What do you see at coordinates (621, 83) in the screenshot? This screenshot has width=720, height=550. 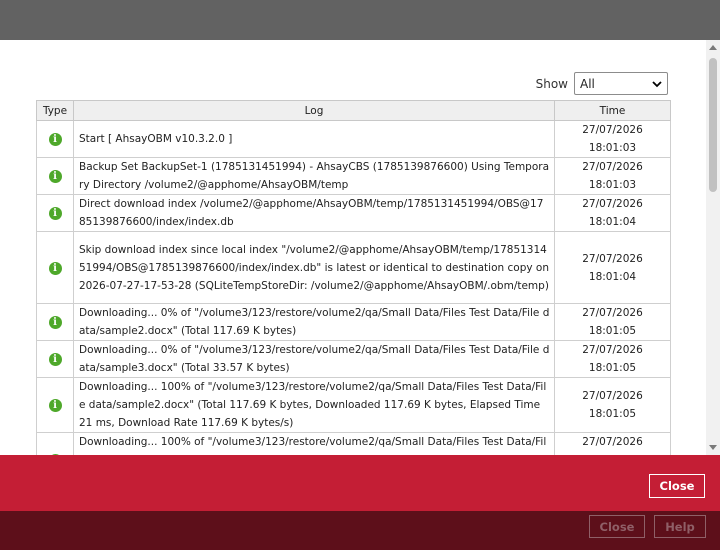 I see `log-level-select: All` at bounding box center [621, 83].